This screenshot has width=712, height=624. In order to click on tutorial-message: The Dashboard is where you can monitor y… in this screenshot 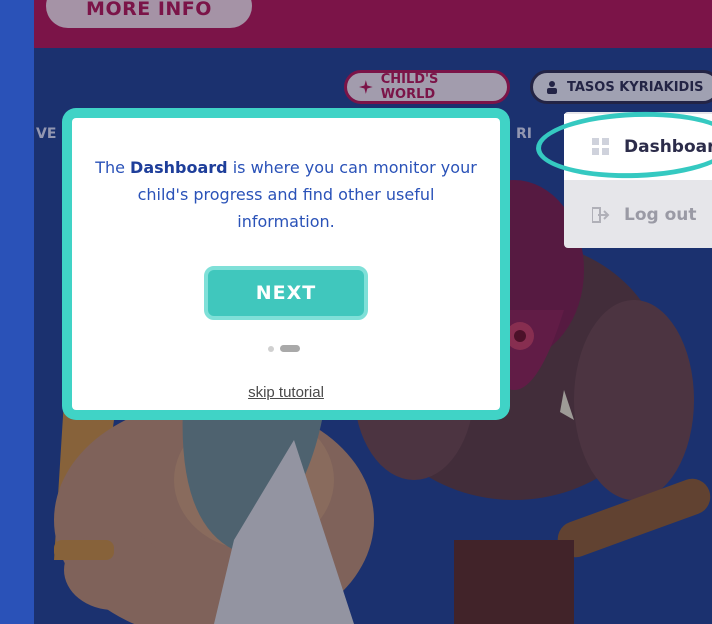, I will do `click(286, 194)`.